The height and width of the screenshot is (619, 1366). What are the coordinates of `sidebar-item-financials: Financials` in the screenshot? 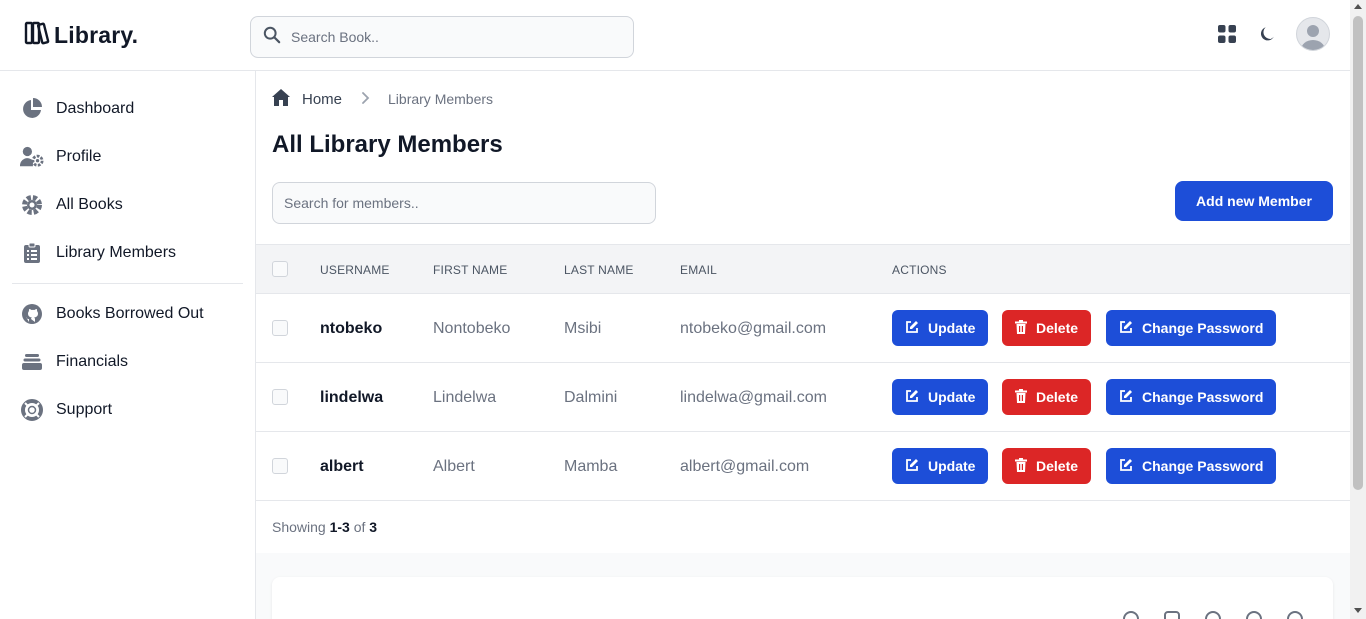 It's located at (127, 362).